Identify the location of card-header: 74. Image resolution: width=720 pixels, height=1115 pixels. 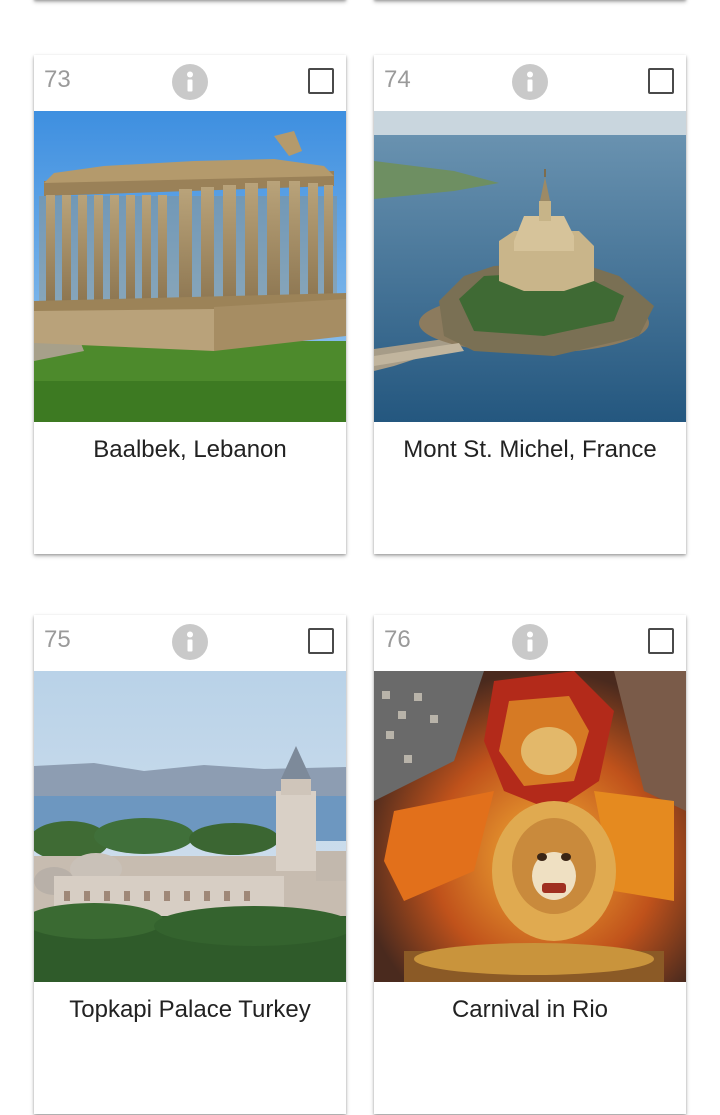
(530, 83).